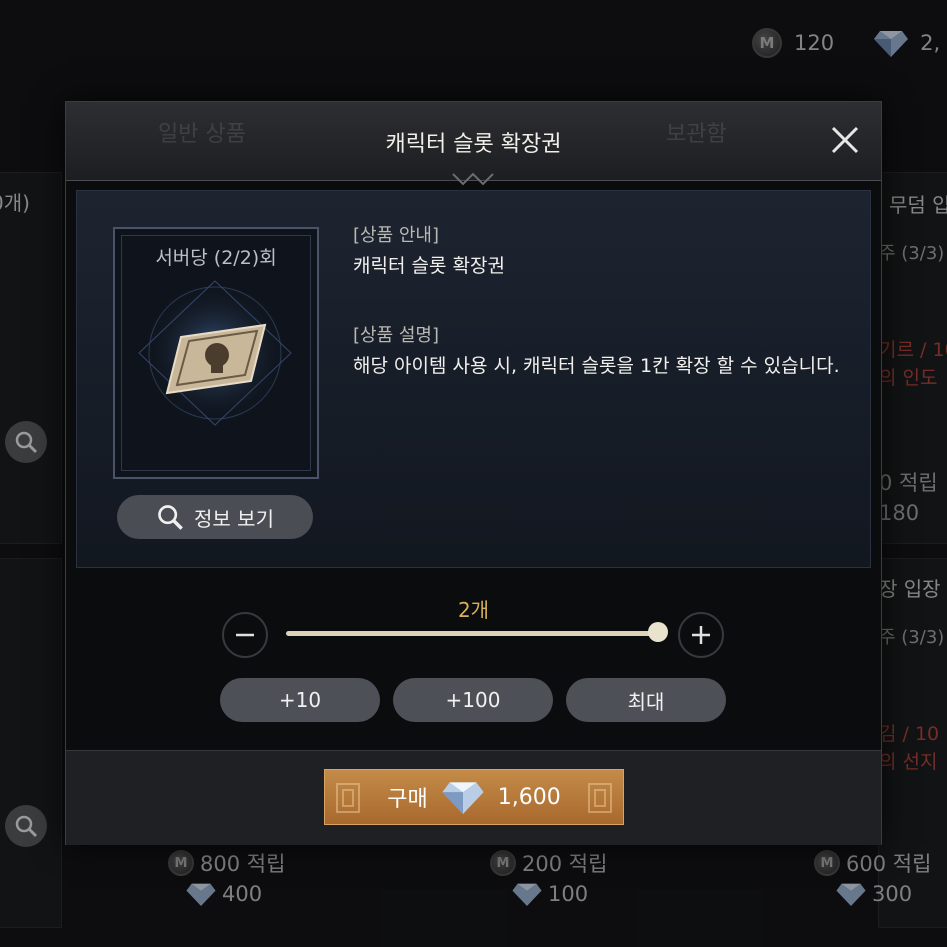 This screenshot has width=947, height=947. I want to click on item-purchase-limit: 서버당 (2/2)회, so click(216, 258).